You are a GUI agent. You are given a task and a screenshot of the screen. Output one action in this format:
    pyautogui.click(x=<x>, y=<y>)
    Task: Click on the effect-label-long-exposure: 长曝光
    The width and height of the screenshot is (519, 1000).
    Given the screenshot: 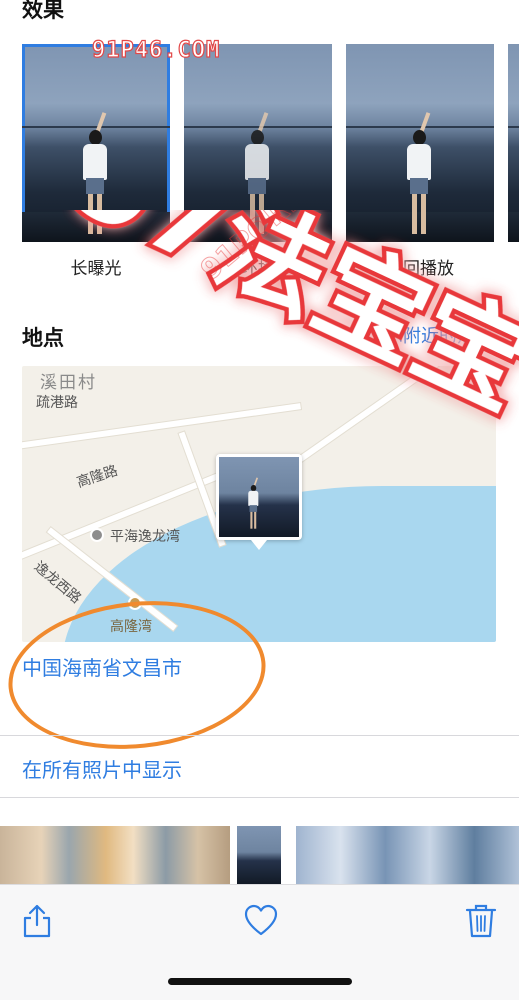 What is the action you would take?
    pyautogui.click(x=96, y=269)
    